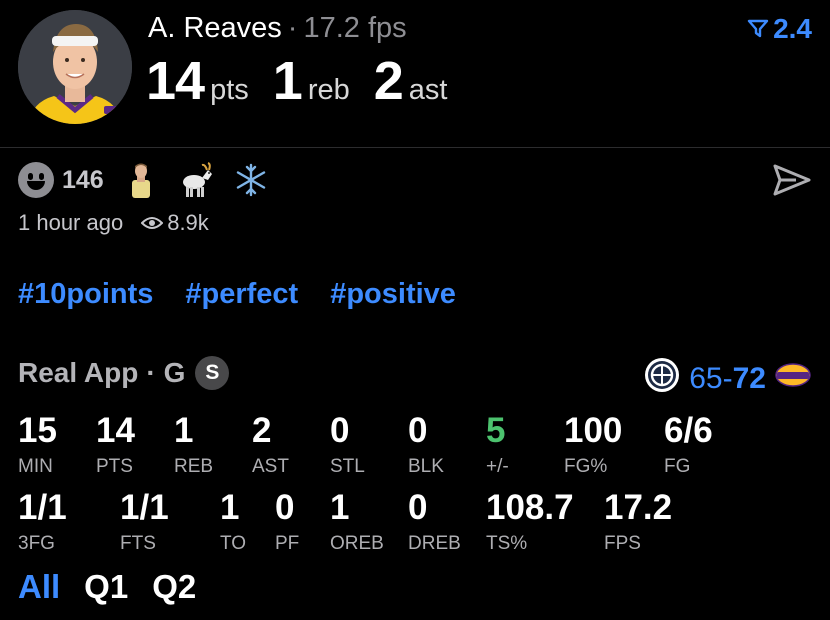 The width and height of the screenshot is (830, 620). What do you see at coordinates (229, 90) in the screenshot?
I see `pts-label: pts` at bounding box center [229, 90].